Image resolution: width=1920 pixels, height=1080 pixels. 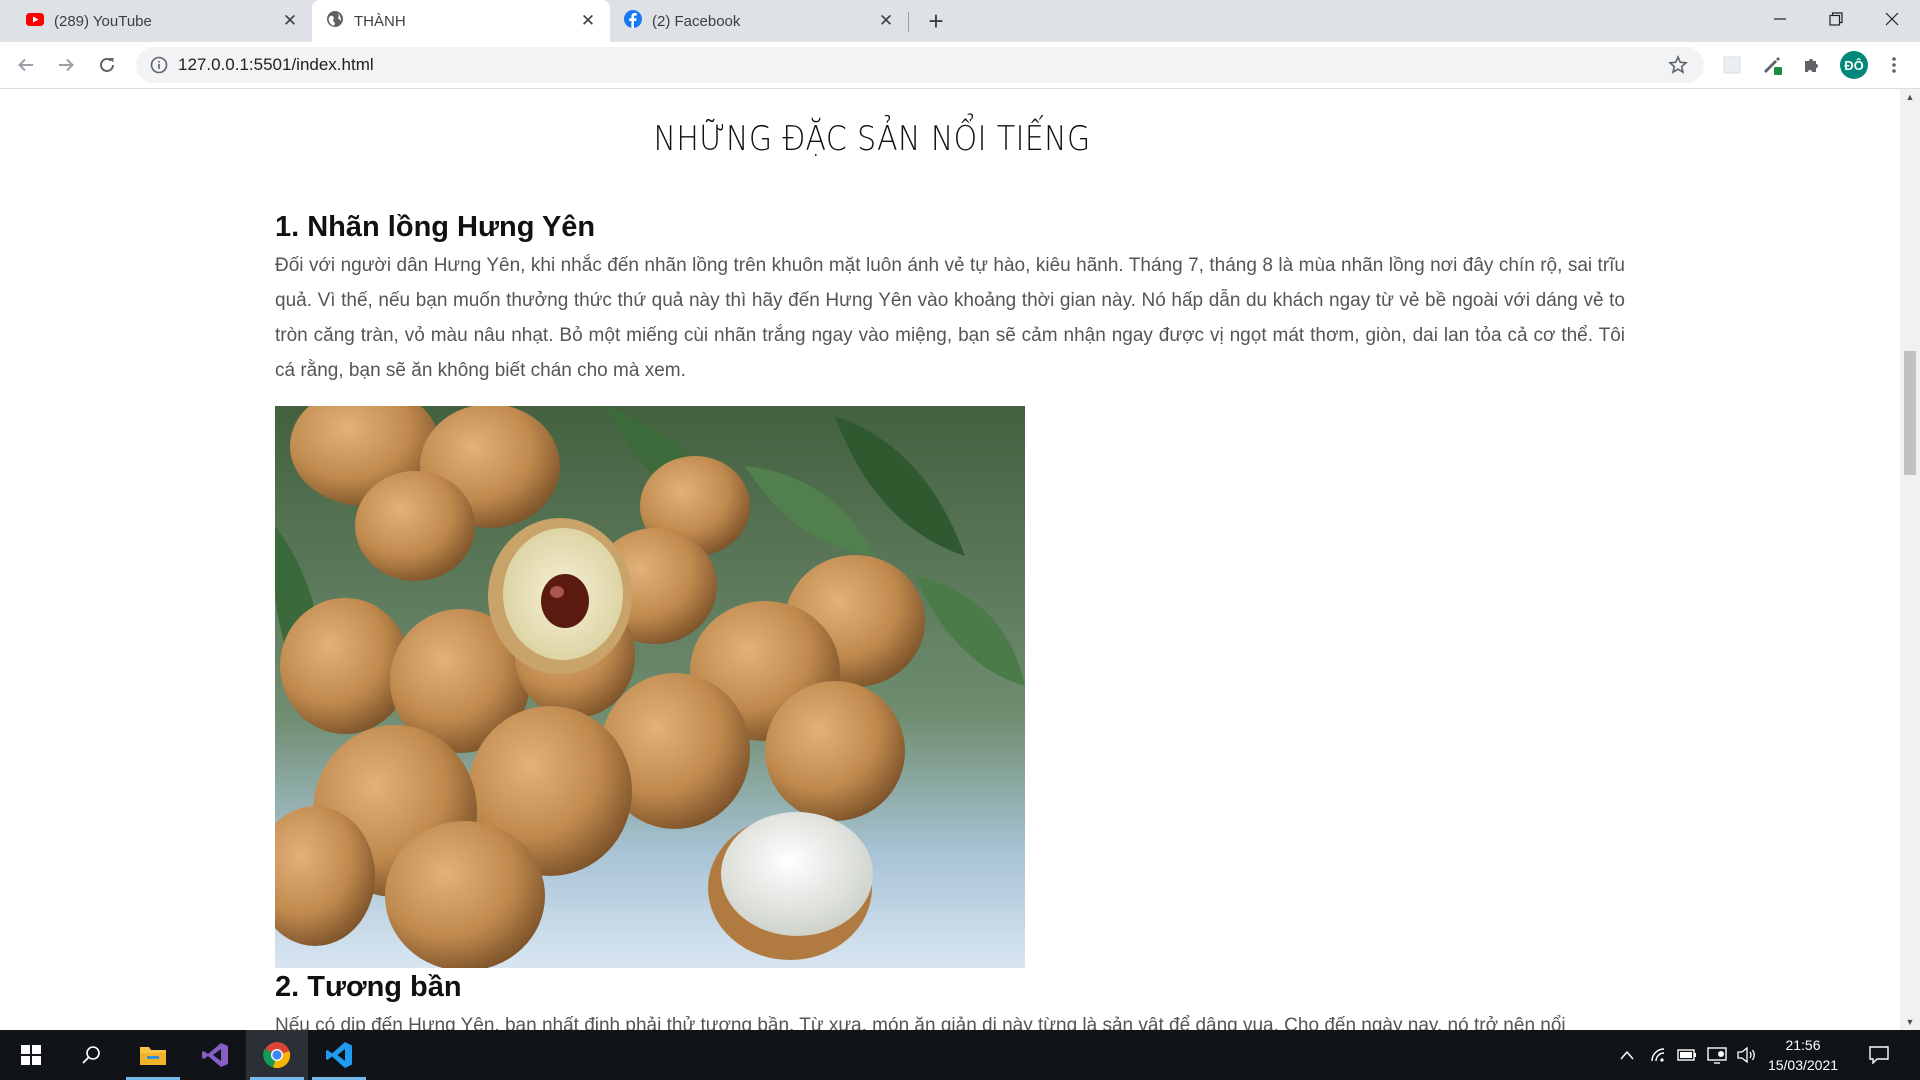 I want to click on section-heading: 1. Nhãn lồng Hưng Yên, so click(x=435, y=227).